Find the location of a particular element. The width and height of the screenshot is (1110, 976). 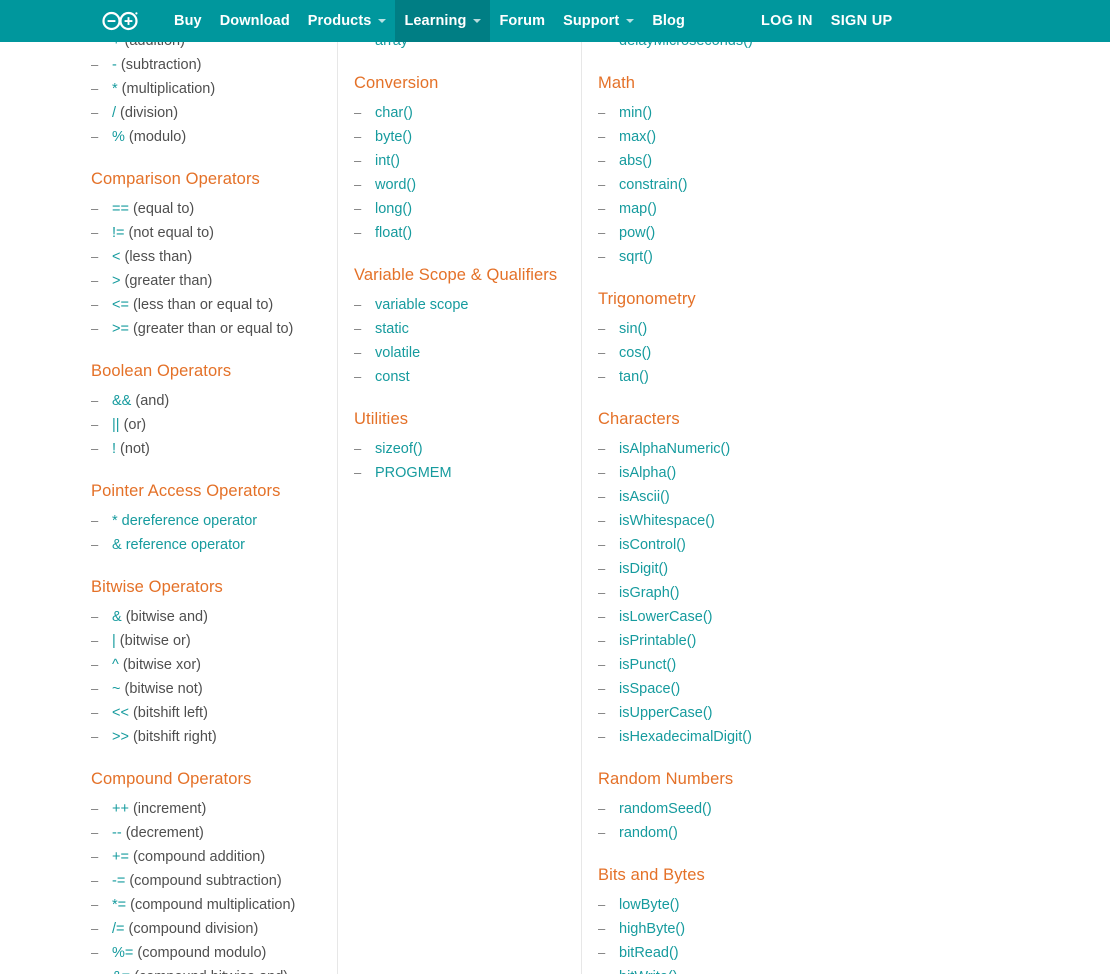

reference-link-volatile: volatile is located at coordinates (397, 353).